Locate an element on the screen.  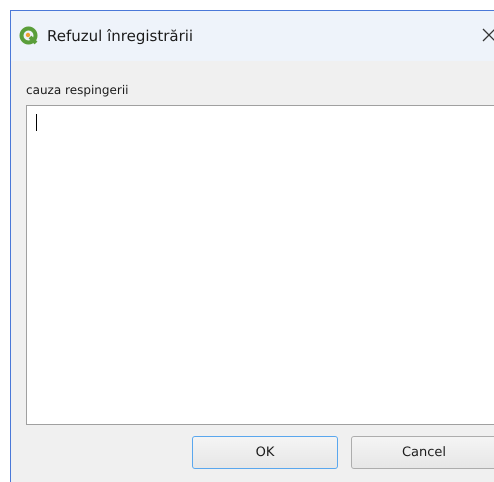
cancel-button: Cancel is located at coordinates (422, 452).